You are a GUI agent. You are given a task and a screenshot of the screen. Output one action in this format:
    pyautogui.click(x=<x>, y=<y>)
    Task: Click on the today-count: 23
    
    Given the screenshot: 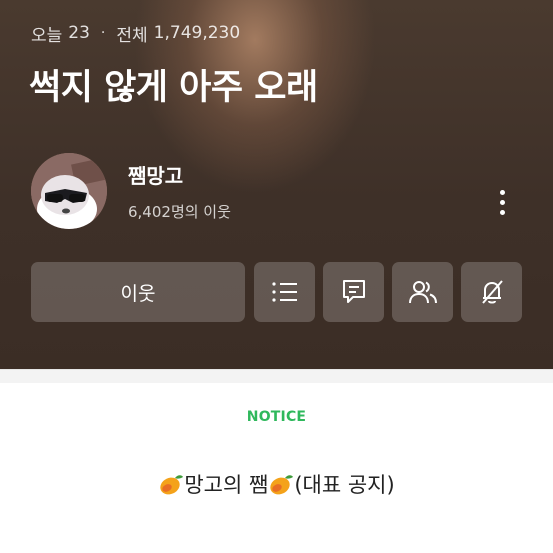 What is the action you would take?
    pyautogui.click(x=79, y=33)
    